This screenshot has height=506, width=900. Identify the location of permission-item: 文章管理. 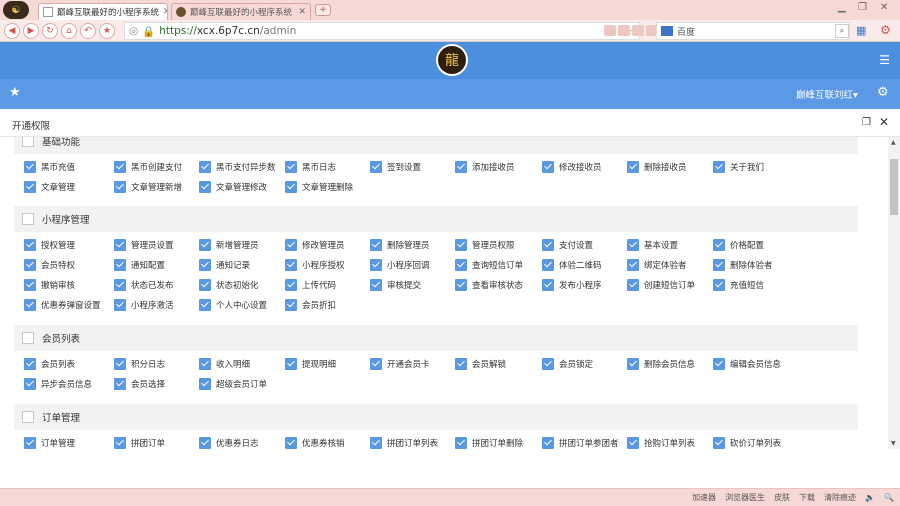
(49, 187).